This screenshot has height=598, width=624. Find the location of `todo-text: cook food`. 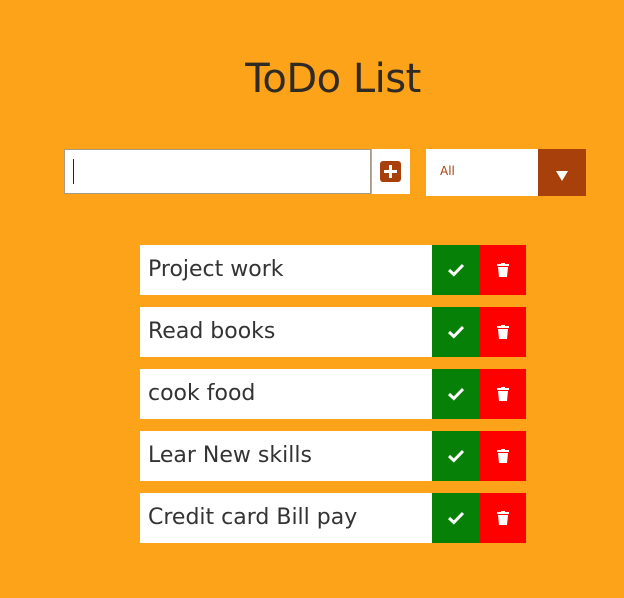

todo-text: cook food is located at coordinates (202, 393).